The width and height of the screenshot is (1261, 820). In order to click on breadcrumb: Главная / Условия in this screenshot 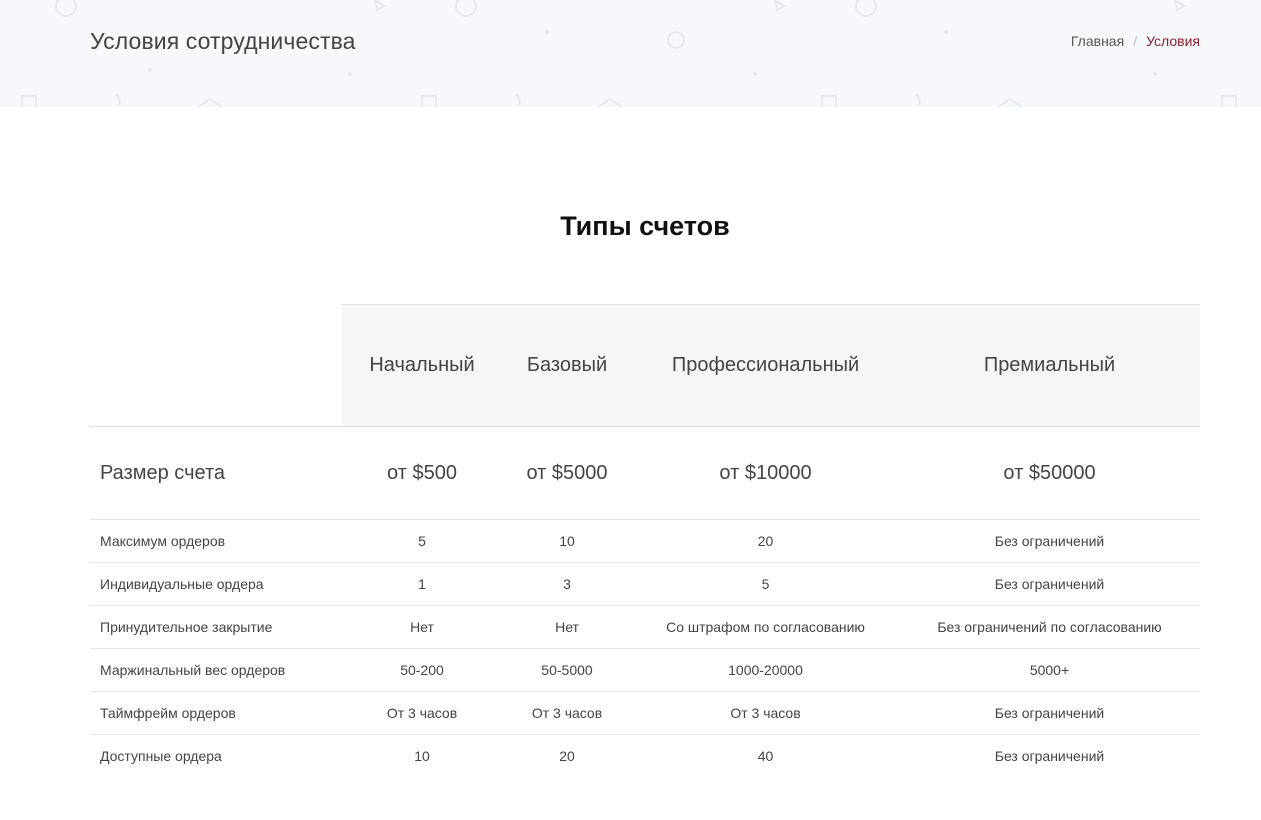, I will do `click(1135, 41)`.